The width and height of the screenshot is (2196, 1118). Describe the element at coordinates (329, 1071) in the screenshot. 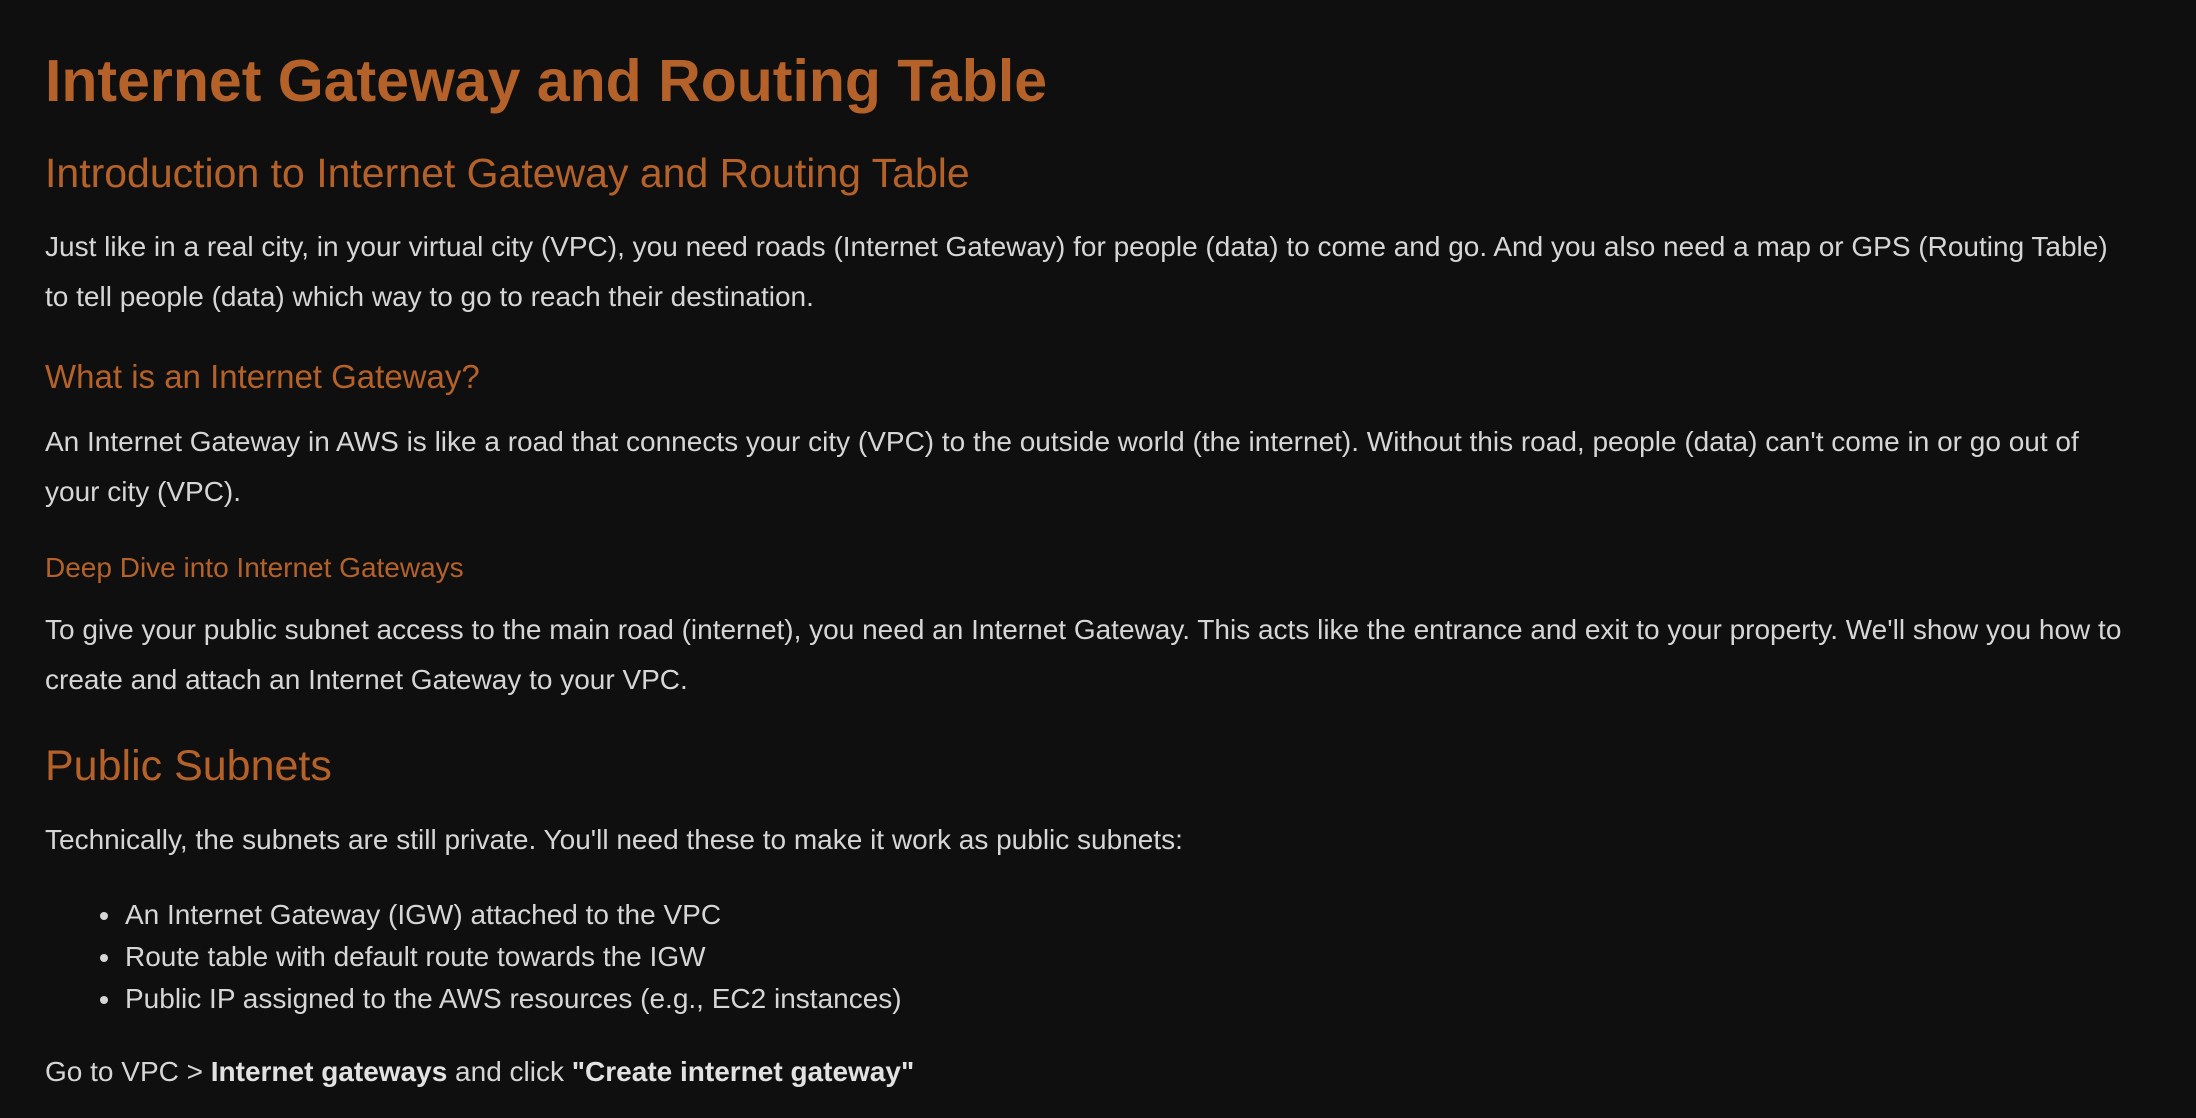

I see `internet-gateways-label: Internet gateways` at that location.